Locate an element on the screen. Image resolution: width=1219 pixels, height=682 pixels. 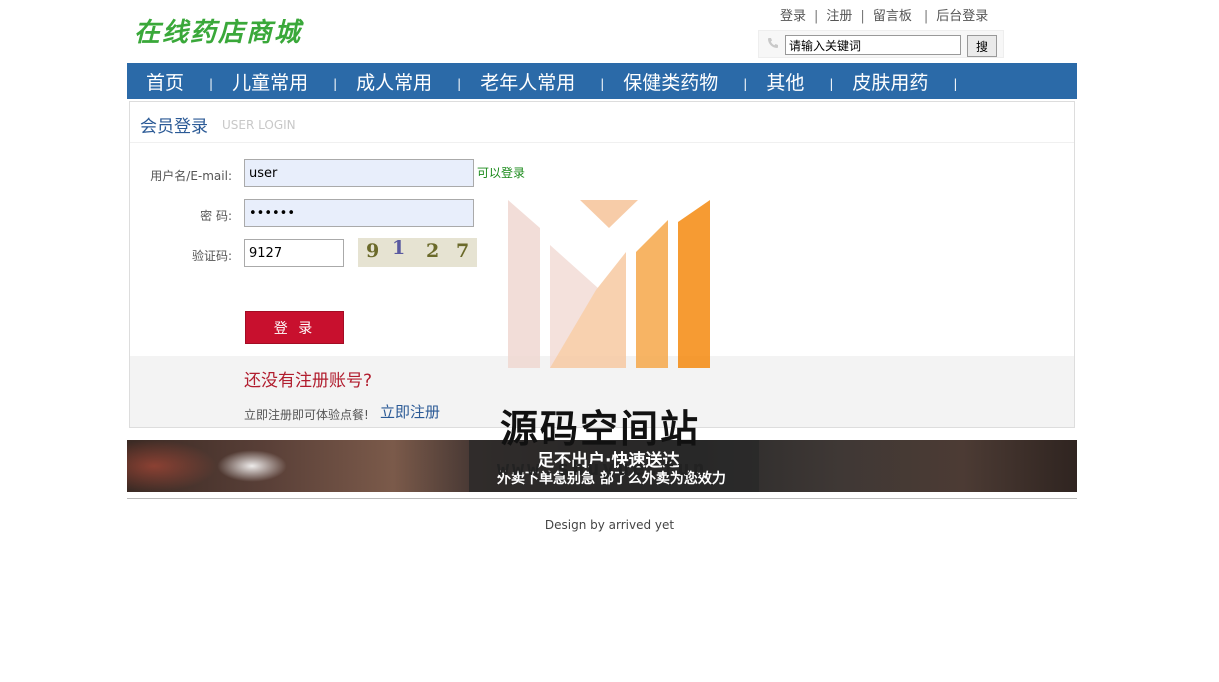
main-nav: 首页 | 儿童常用 | 成人常用 | 老年人常用 | 保健类药物 | 其他 | 皮肤用药 | is located at coordinates (602, 81).